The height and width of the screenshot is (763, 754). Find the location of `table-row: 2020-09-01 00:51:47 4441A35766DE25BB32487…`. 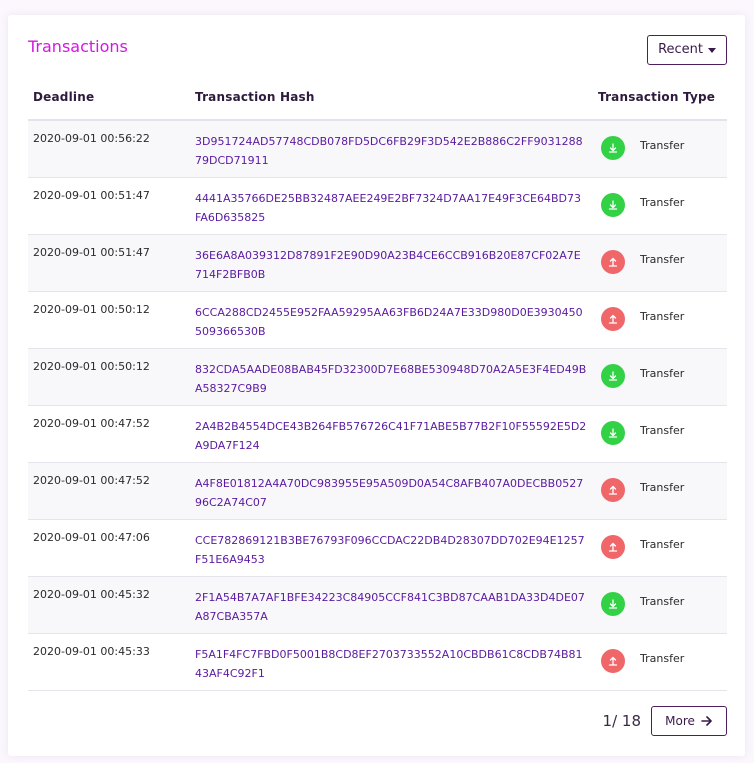

table-row: 2020-09-01 00:51:47 4441A35766DE25BB32487… is located at coordinates (377, 206).